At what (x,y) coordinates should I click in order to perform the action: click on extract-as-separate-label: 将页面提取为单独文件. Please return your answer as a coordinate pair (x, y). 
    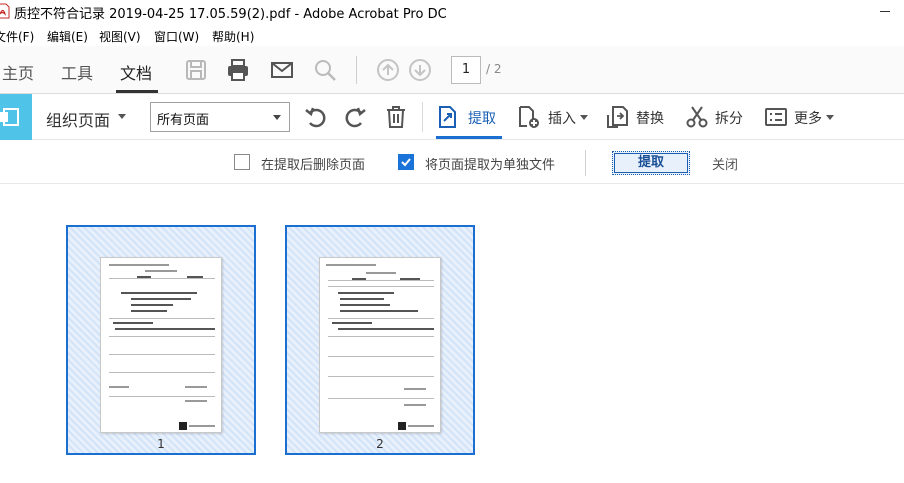
    Looking at the image, I should click on (490, 163).